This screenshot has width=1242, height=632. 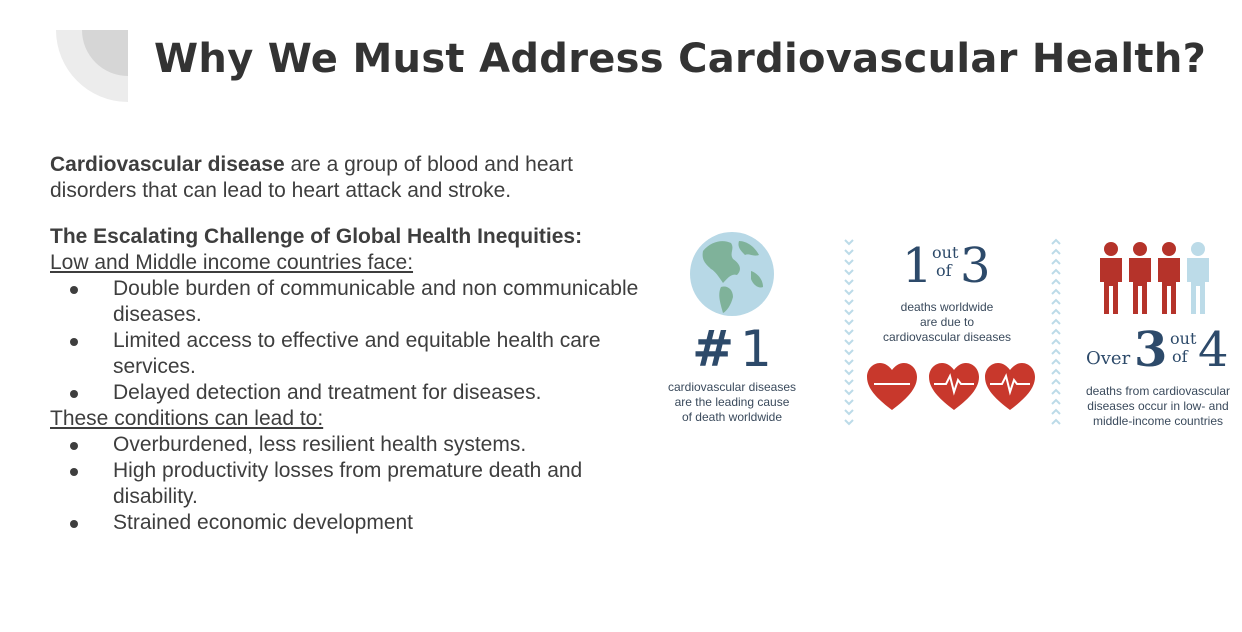 What do you see at coordinates (355, 523) in the screenshot?
I see `list-item: Strained economic development` at bounding box center [355, 523].